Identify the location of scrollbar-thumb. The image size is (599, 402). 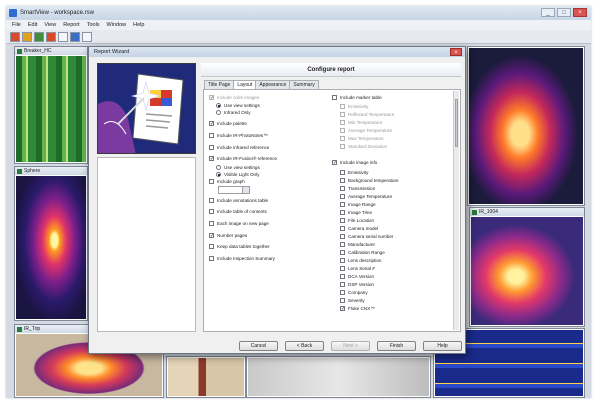
(456, 123).